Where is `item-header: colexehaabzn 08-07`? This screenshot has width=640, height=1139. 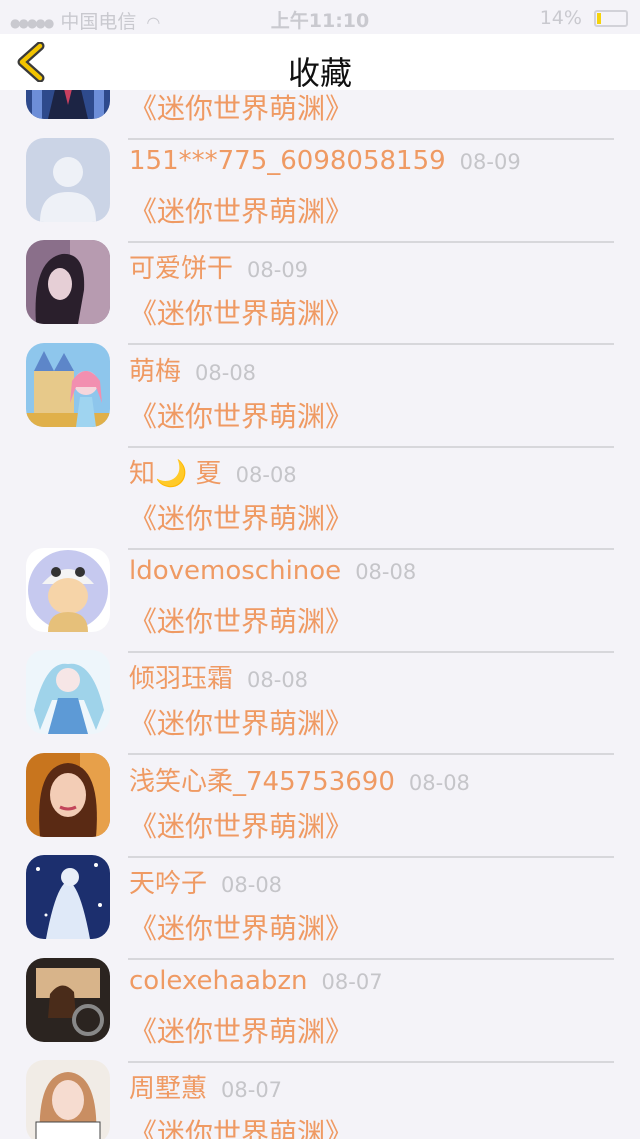
item-header: colexehaabzn 08-07 is located at coordinates (256, 981).